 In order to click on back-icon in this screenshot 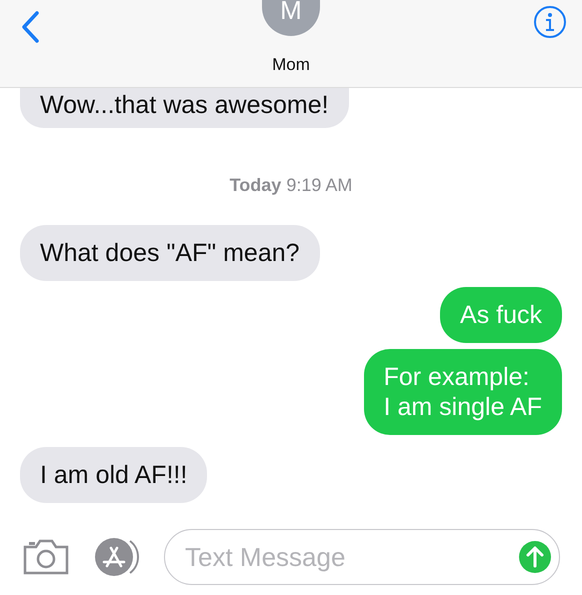, I will do `click(30, 27)`.